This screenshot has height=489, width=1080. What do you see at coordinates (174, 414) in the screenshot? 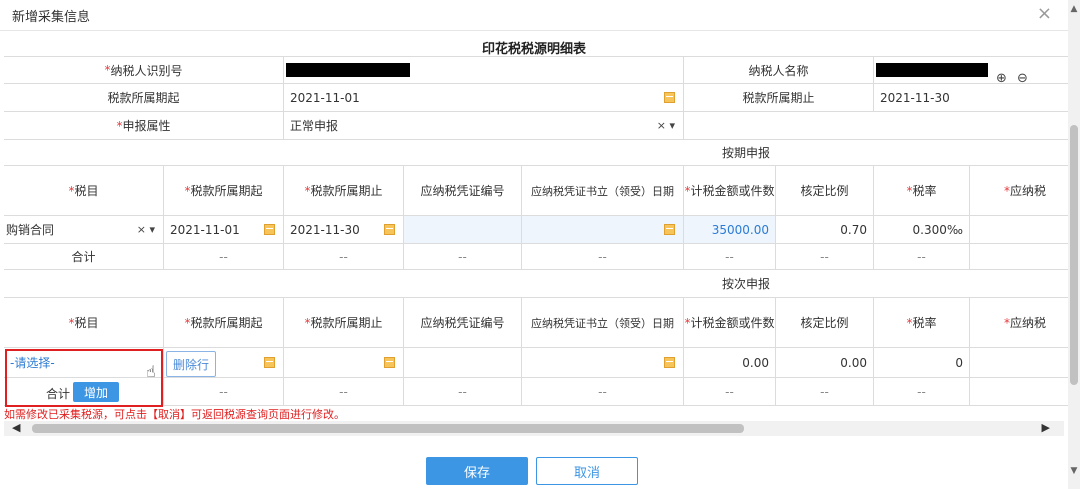
I see `edit-hint-text: 如需修改已采集税源，可点击【取消】可返回税源查询页面进行修改。` at bounding box center [174, 414].